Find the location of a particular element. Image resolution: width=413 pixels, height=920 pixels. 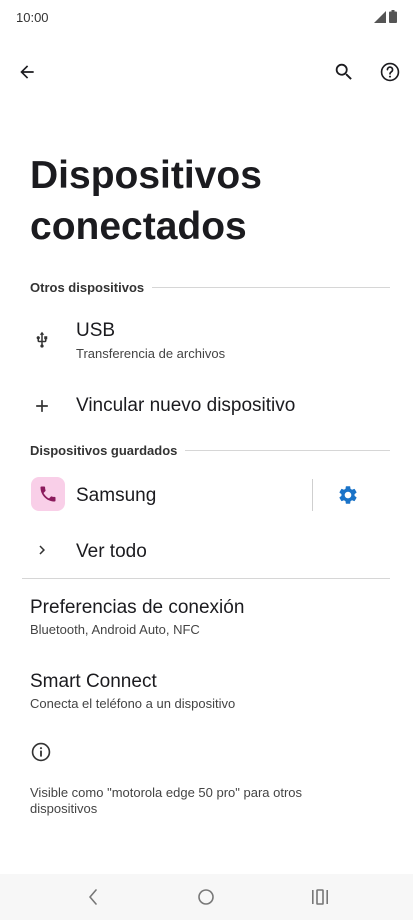

gear-icon is located at coordinates (348, 495).